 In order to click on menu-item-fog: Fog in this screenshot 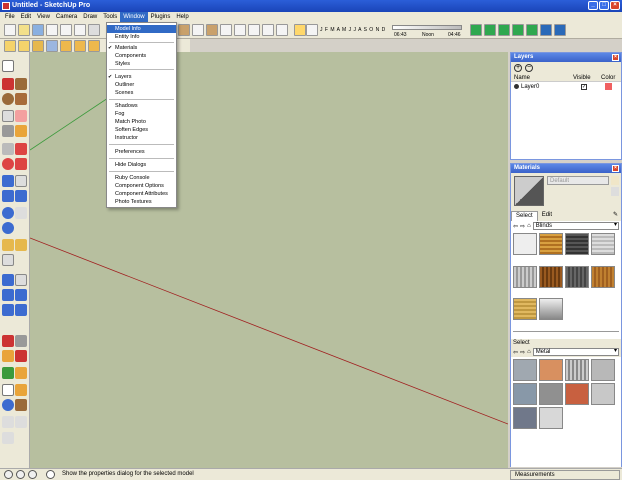, I will do `click(141, 114)`.